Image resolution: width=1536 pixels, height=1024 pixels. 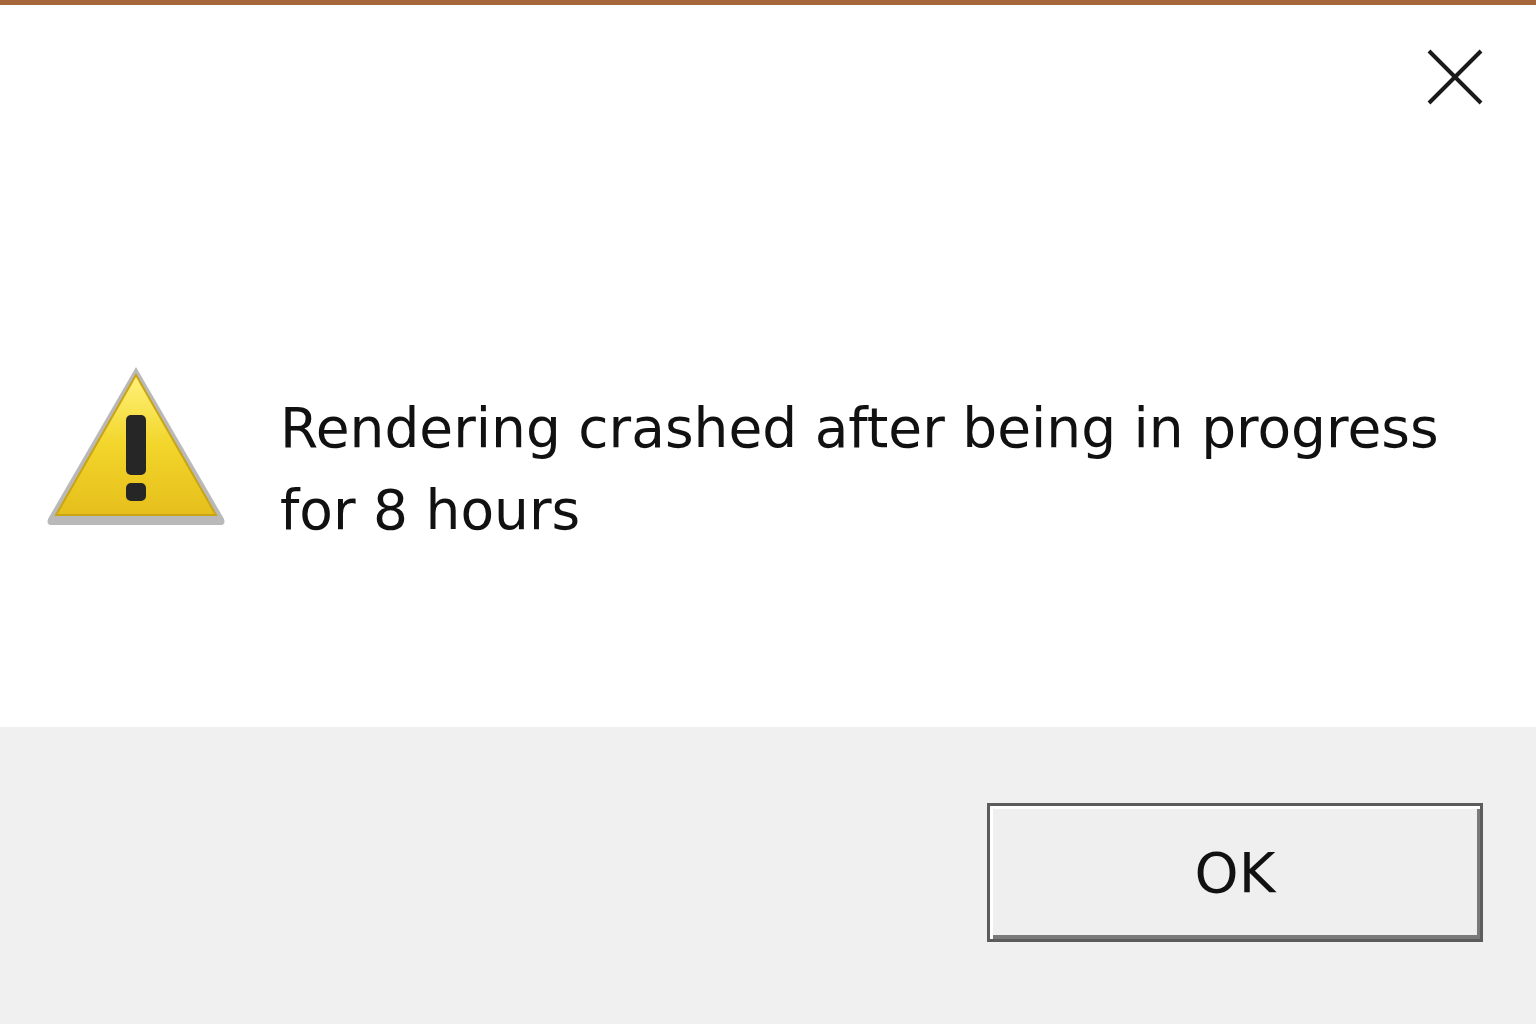 What do you see at coordinates (860, 469) in the screenshot?
I see `error-message: Rendering crashed after being in progress for 8 hours` at bounding box center [860, 469].